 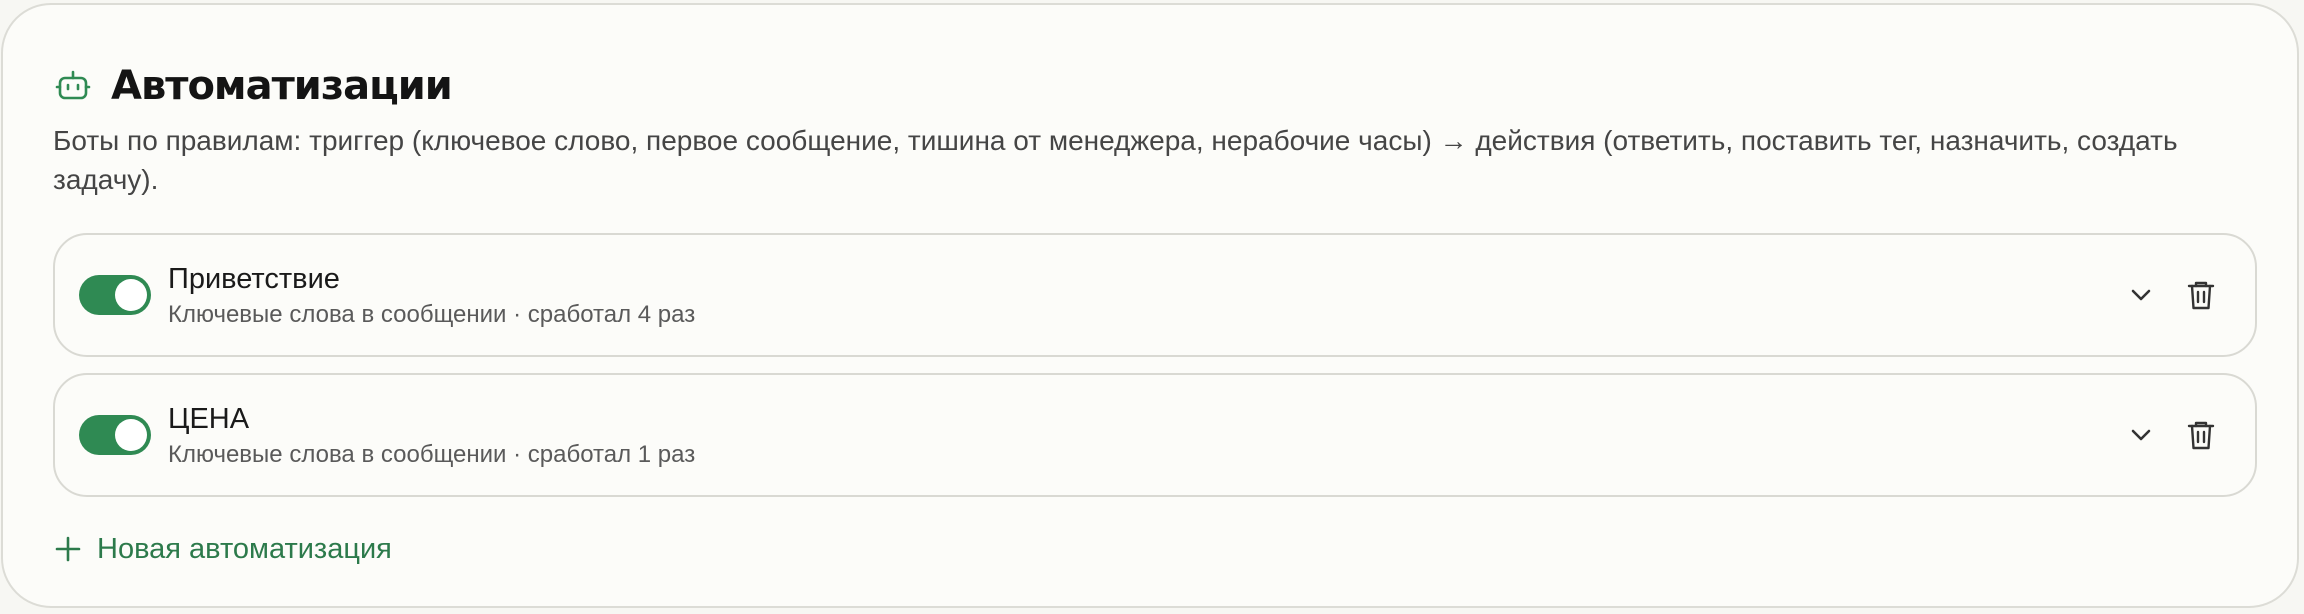 I want to click on page-title: Автоматизации, so click(x=282, y=86).